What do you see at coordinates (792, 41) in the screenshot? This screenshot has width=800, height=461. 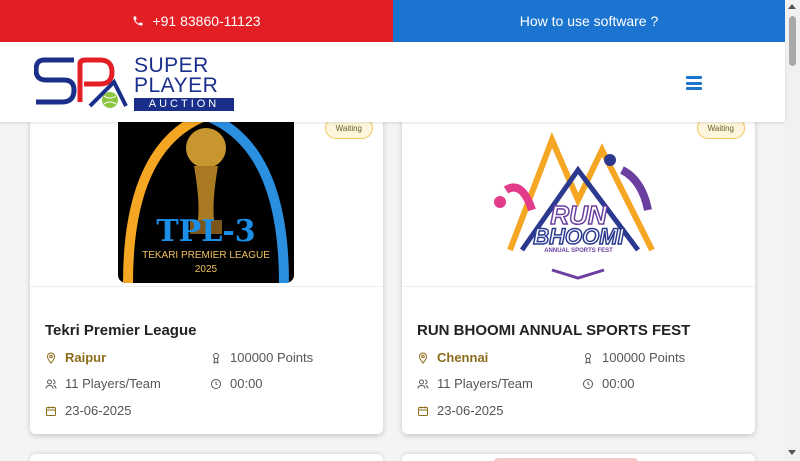 I see `scroll-thumb` at bounding box center [792, 41].